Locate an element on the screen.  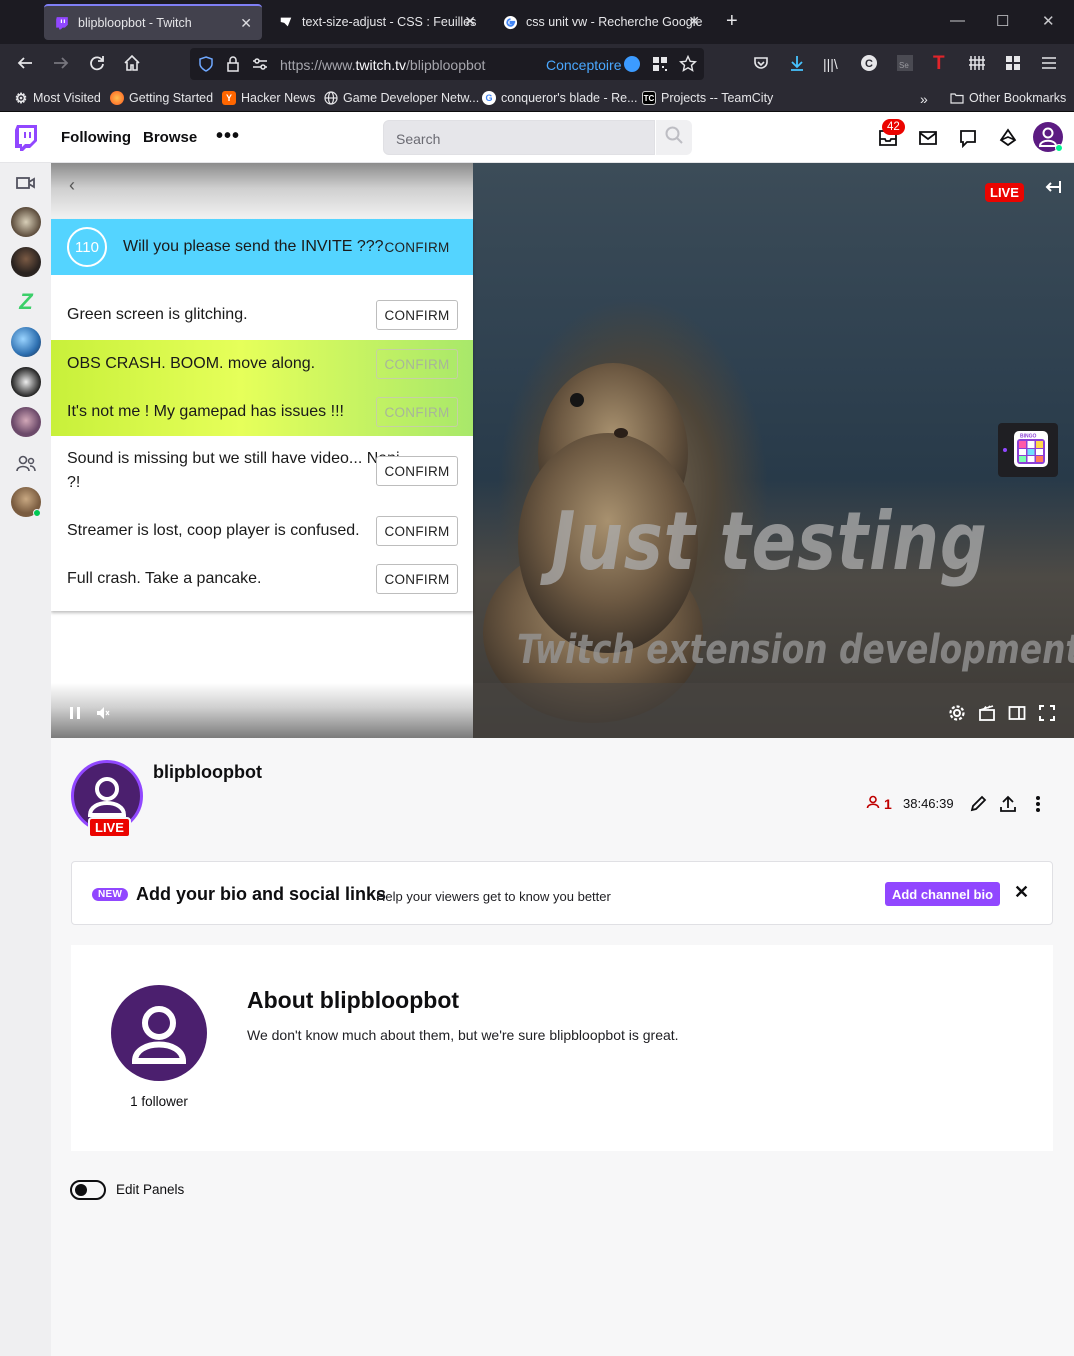
extension-t-icon: T is located at coordinates (939, 64).